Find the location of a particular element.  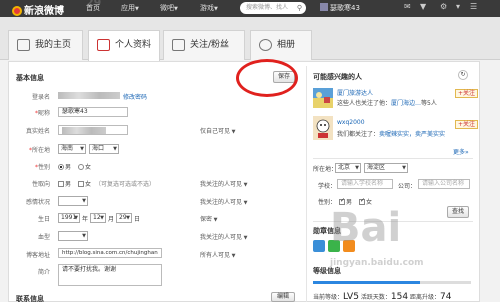

nav-weiba: 微吧▼ is located at coordinates (169, 8).